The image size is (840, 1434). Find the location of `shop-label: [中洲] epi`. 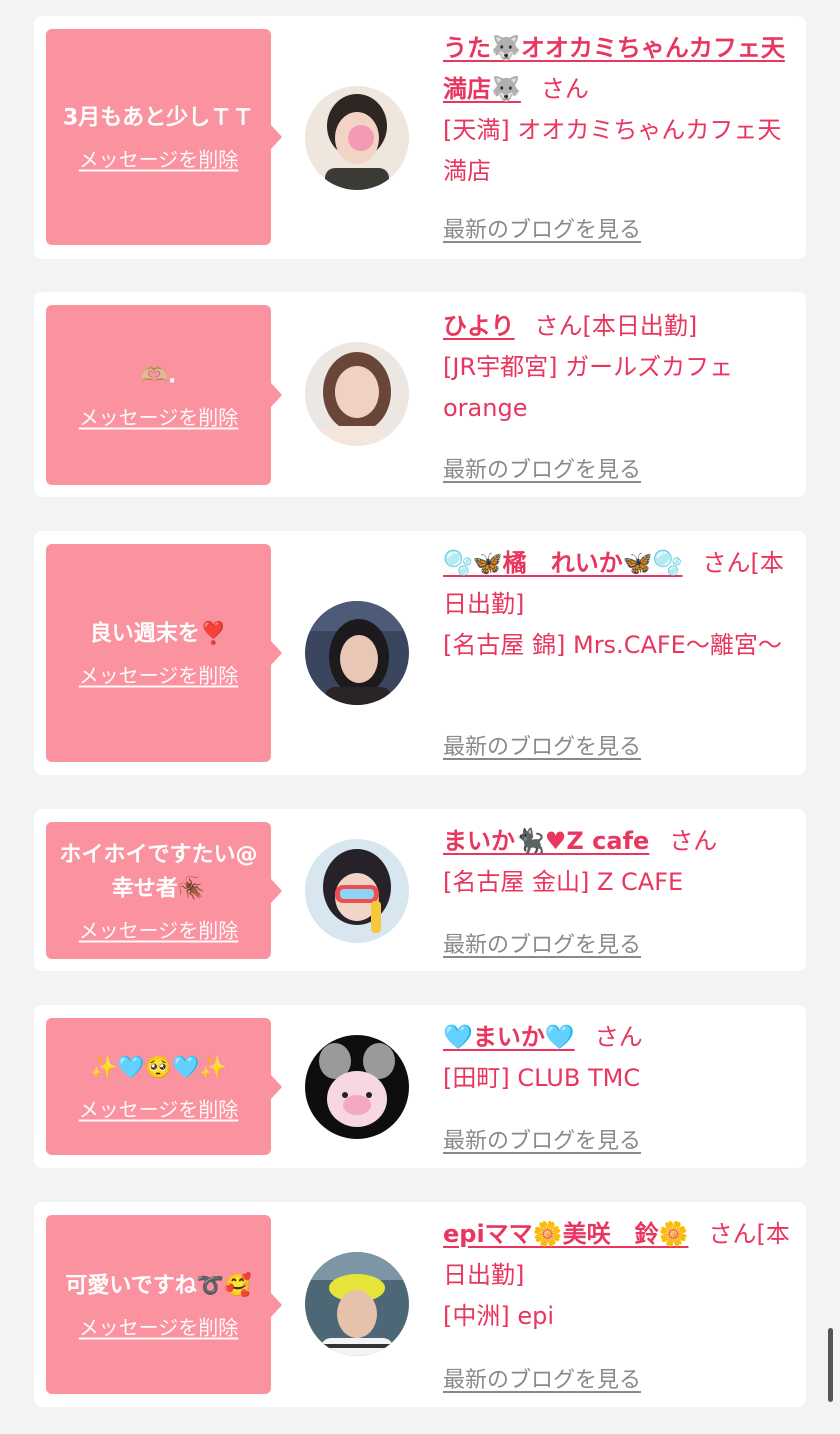

shop-label: [中洲] epi is located at coordinates (499, 1316).